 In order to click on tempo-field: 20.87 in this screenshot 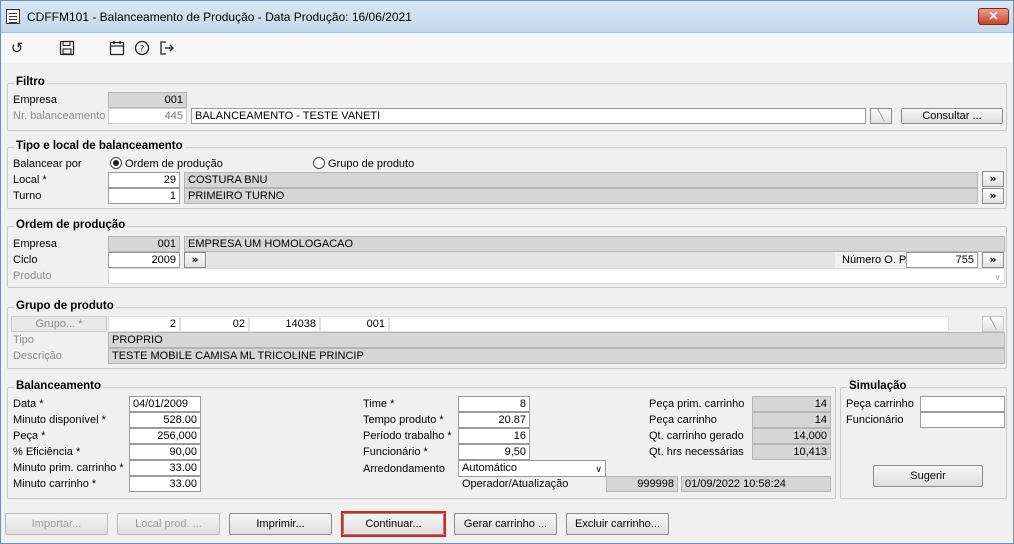, I will do `click(494, 420)`.